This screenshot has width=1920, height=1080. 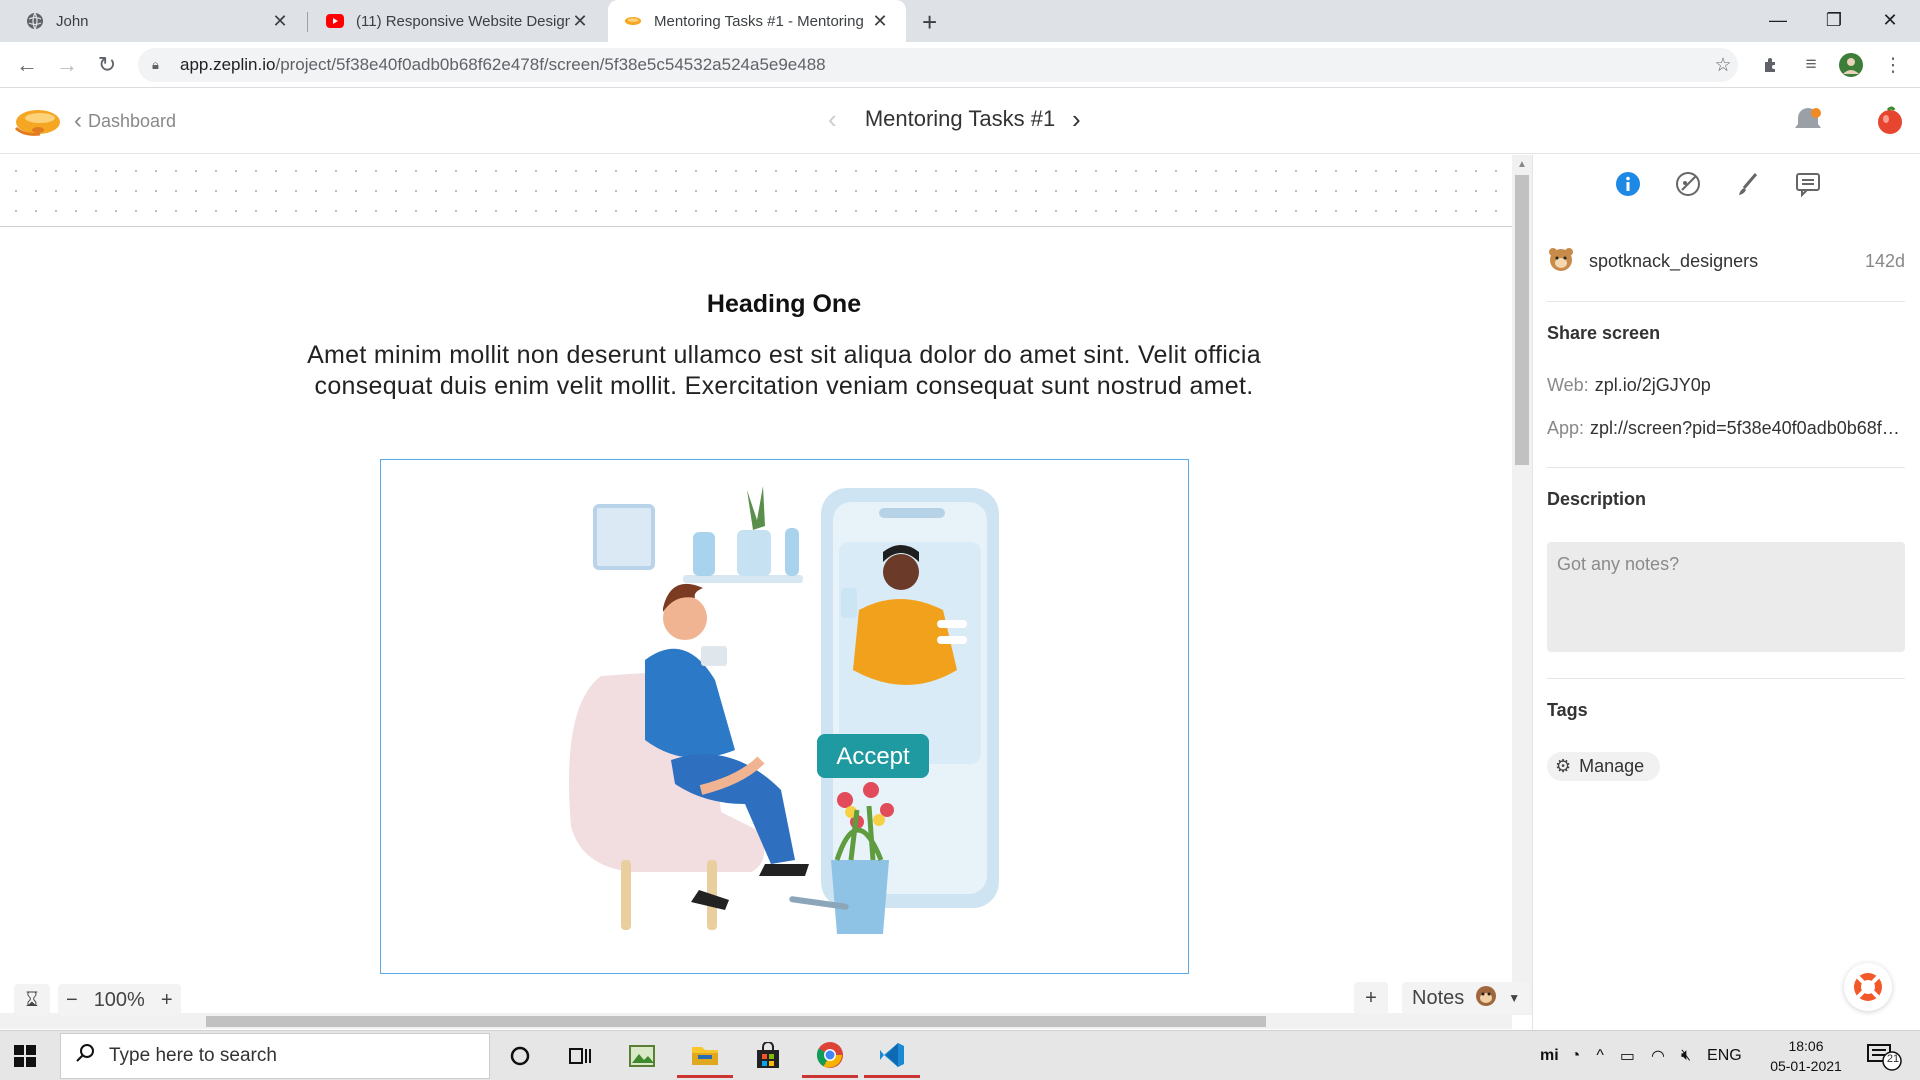 What do you see at coordinates (275, 1056) in the screenshot?
I see `taskbar-search: Type here to search` at bounding box center [275, 1056].